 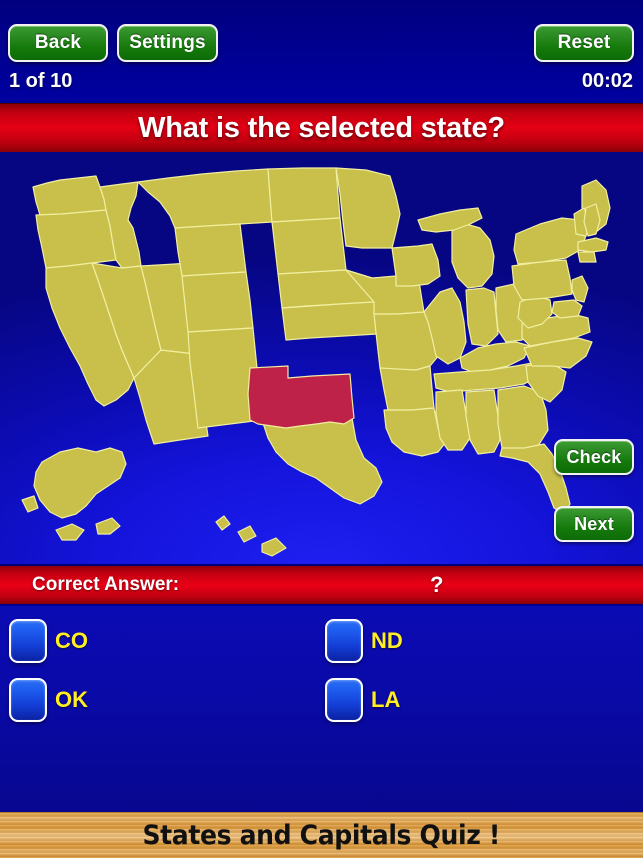 What do you see at coordinates (483, 422) in the screenshot?
I see `state-alabama` at bounding box center [483, 422].